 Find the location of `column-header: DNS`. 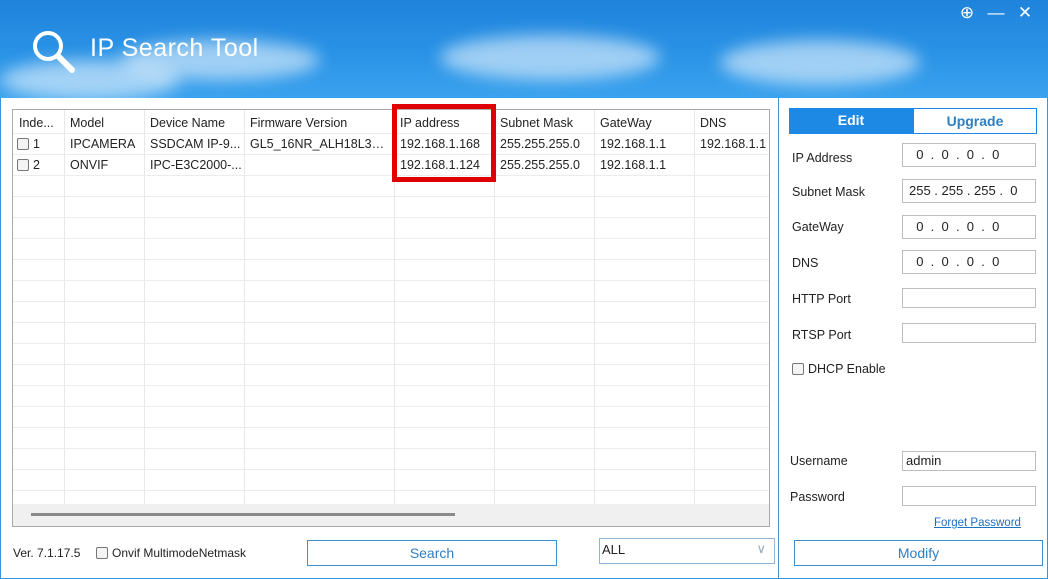

column-header: DNS is located at coordinates (734, 123).